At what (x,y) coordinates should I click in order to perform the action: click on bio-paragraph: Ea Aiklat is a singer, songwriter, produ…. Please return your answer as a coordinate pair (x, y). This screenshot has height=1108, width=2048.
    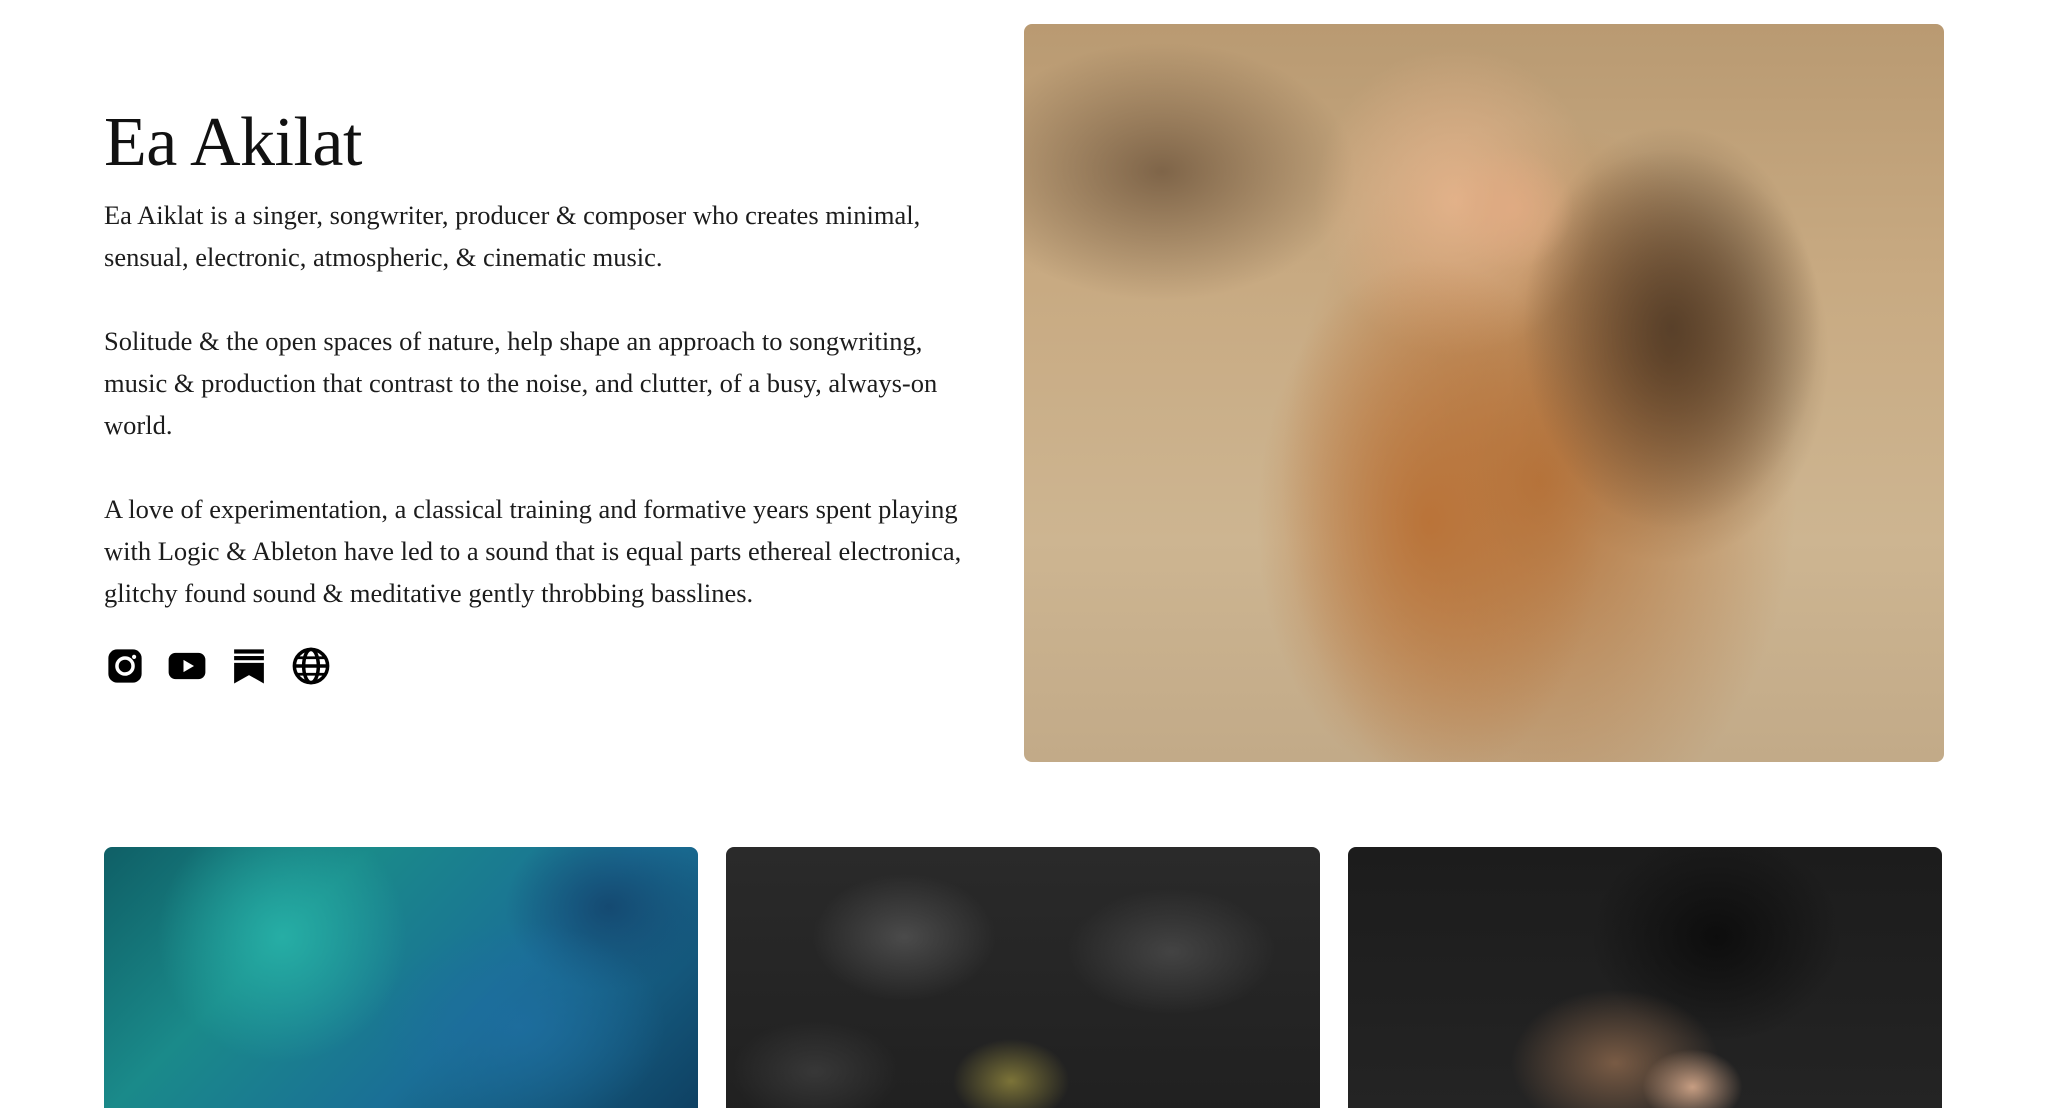
    Looking at the image, I should click on (512, 236).